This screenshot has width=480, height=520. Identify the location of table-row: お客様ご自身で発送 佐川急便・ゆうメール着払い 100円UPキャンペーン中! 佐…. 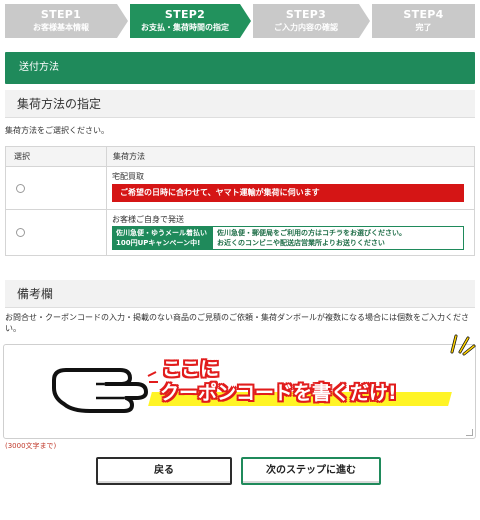
(240, 232).